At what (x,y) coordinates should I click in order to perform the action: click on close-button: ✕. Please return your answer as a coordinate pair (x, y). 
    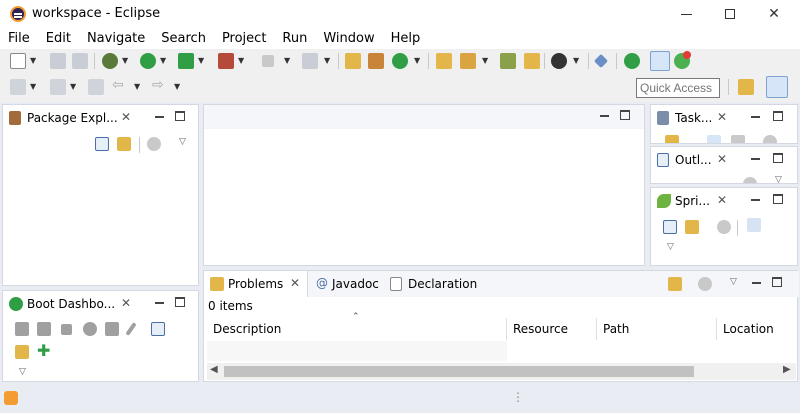
    Looking at the image, I should click on (774, 14).